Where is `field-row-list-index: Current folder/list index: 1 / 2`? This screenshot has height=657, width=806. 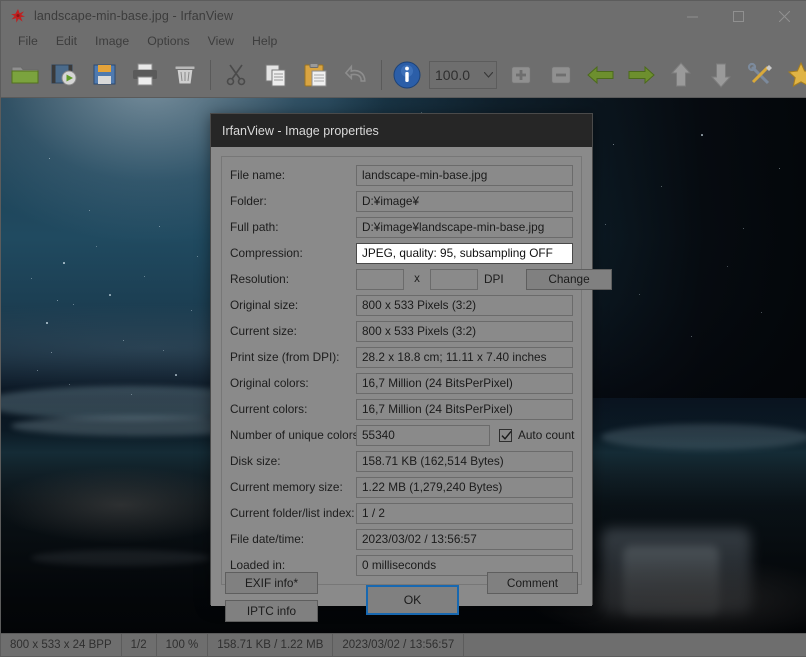
field-row-list-index: Current folder/list index: 1 / 2 is located at coordinates (401, 513).